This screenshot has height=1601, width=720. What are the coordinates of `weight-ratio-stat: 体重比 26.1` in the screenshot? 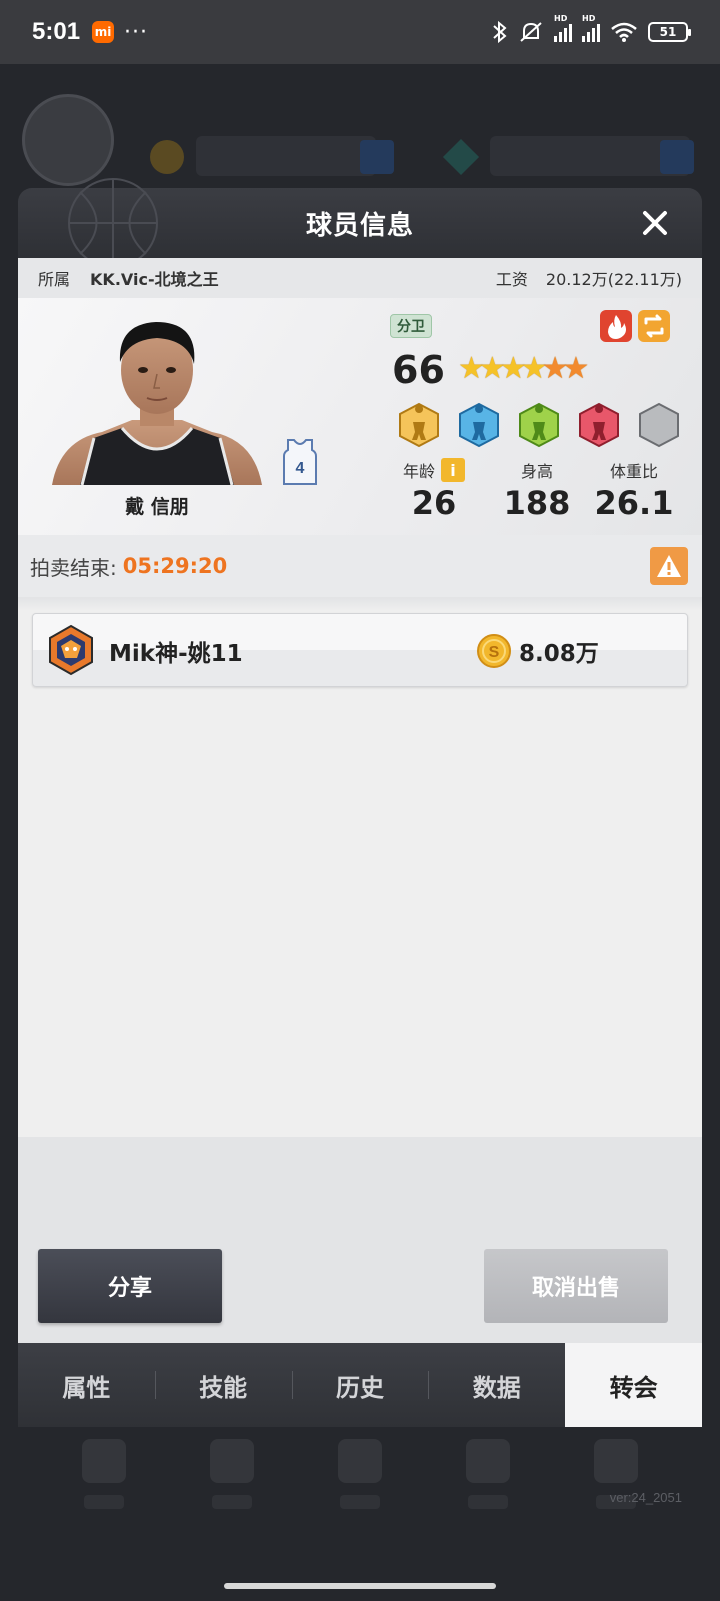 It's located at (634, 490).